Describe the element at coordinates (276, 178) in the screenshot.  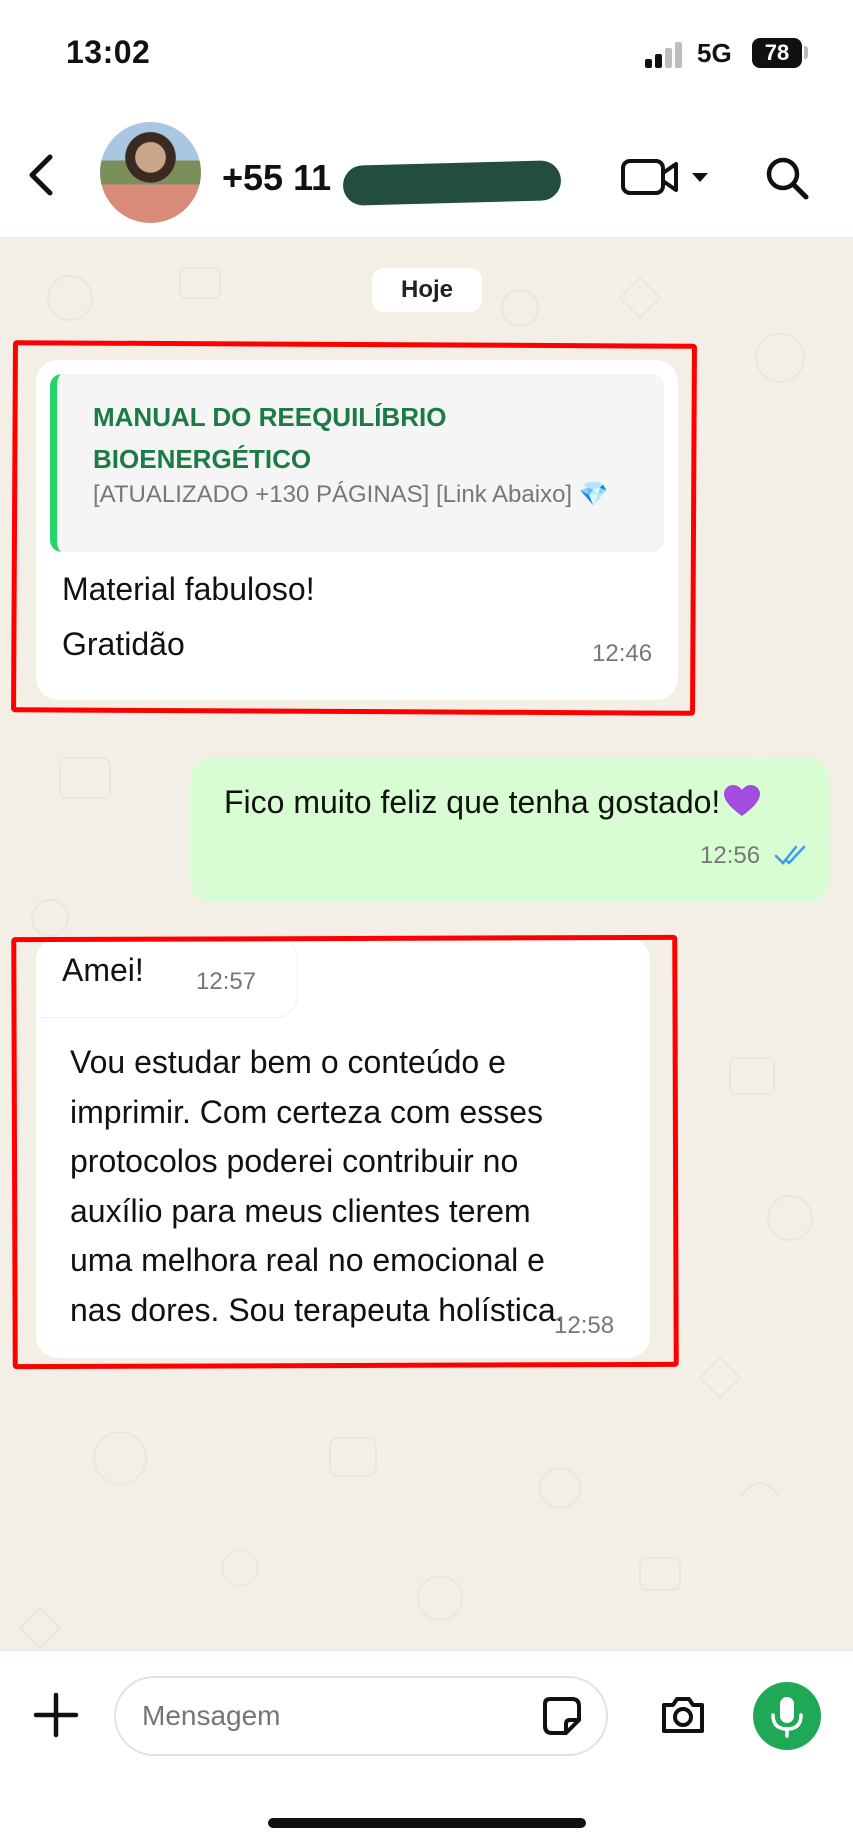
I see `contact-name: +55 11` at that location.